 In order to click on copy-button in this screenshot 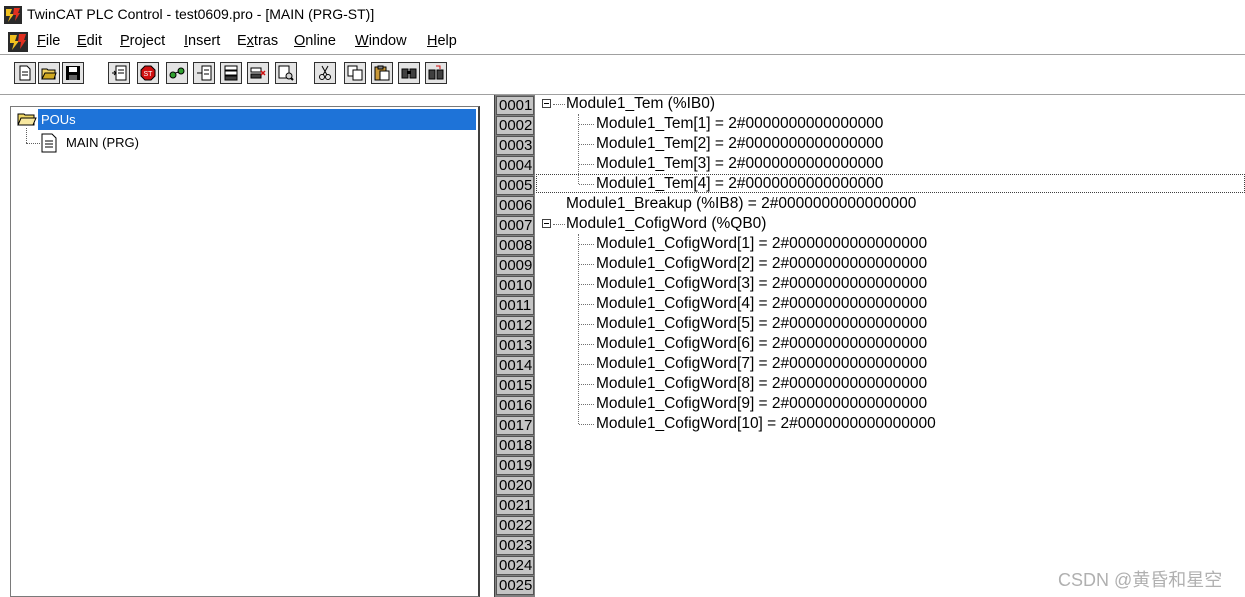, I will do `click(355, 73)`.